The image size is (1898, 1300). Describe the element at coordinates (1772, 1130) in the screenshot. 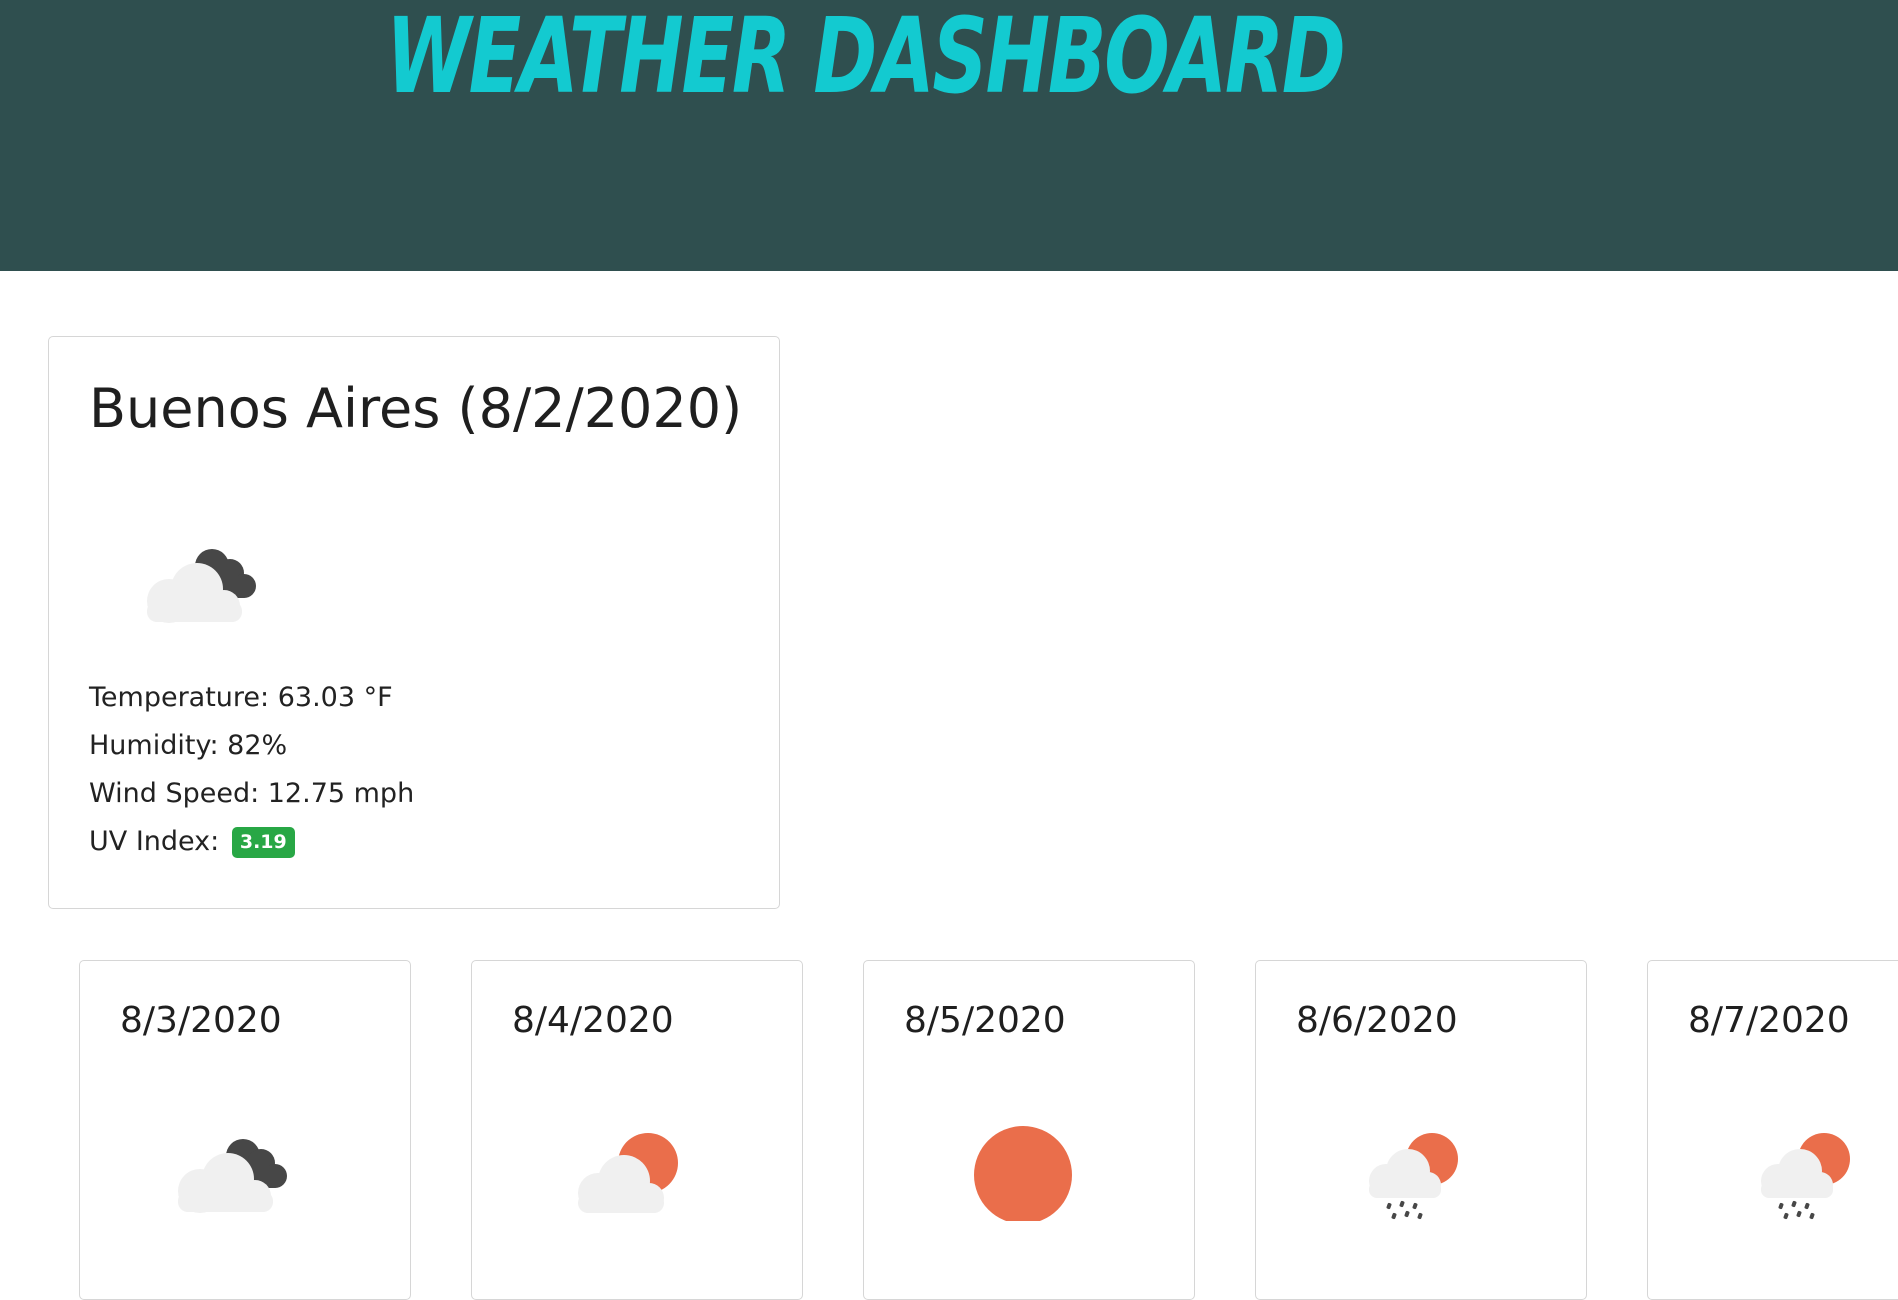

I see `forecast-card: 8/7/2020` at that location.